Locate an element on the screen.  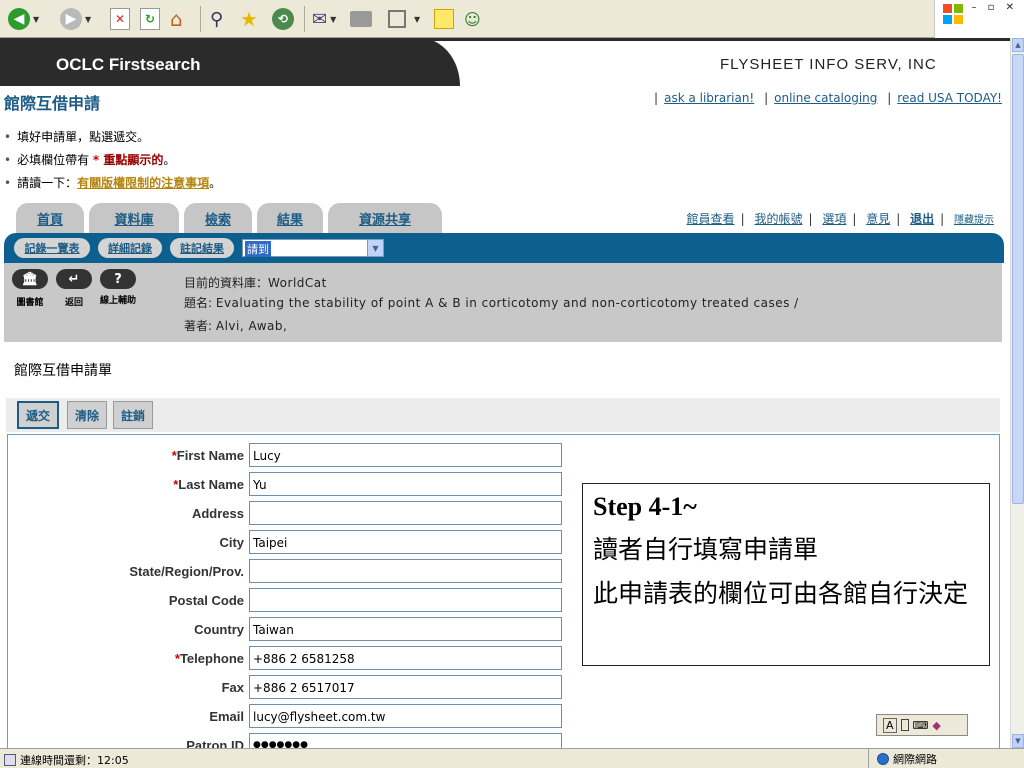
scroll-down-icon: ▼ is located at coordinates (1018, 741).